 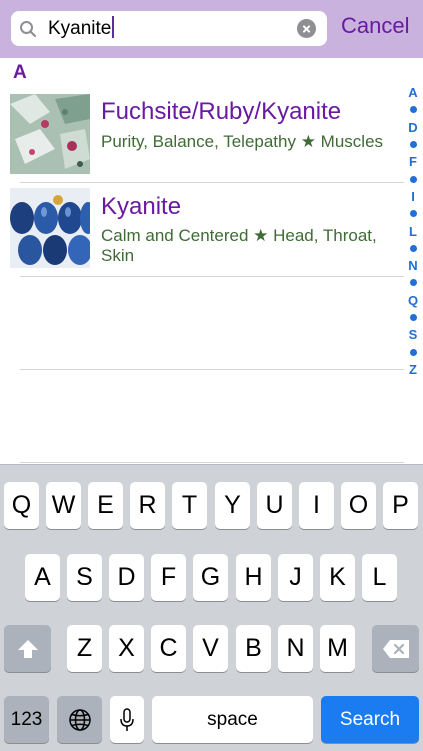 I want to click on dictation-key, so click(x=127, y=719).